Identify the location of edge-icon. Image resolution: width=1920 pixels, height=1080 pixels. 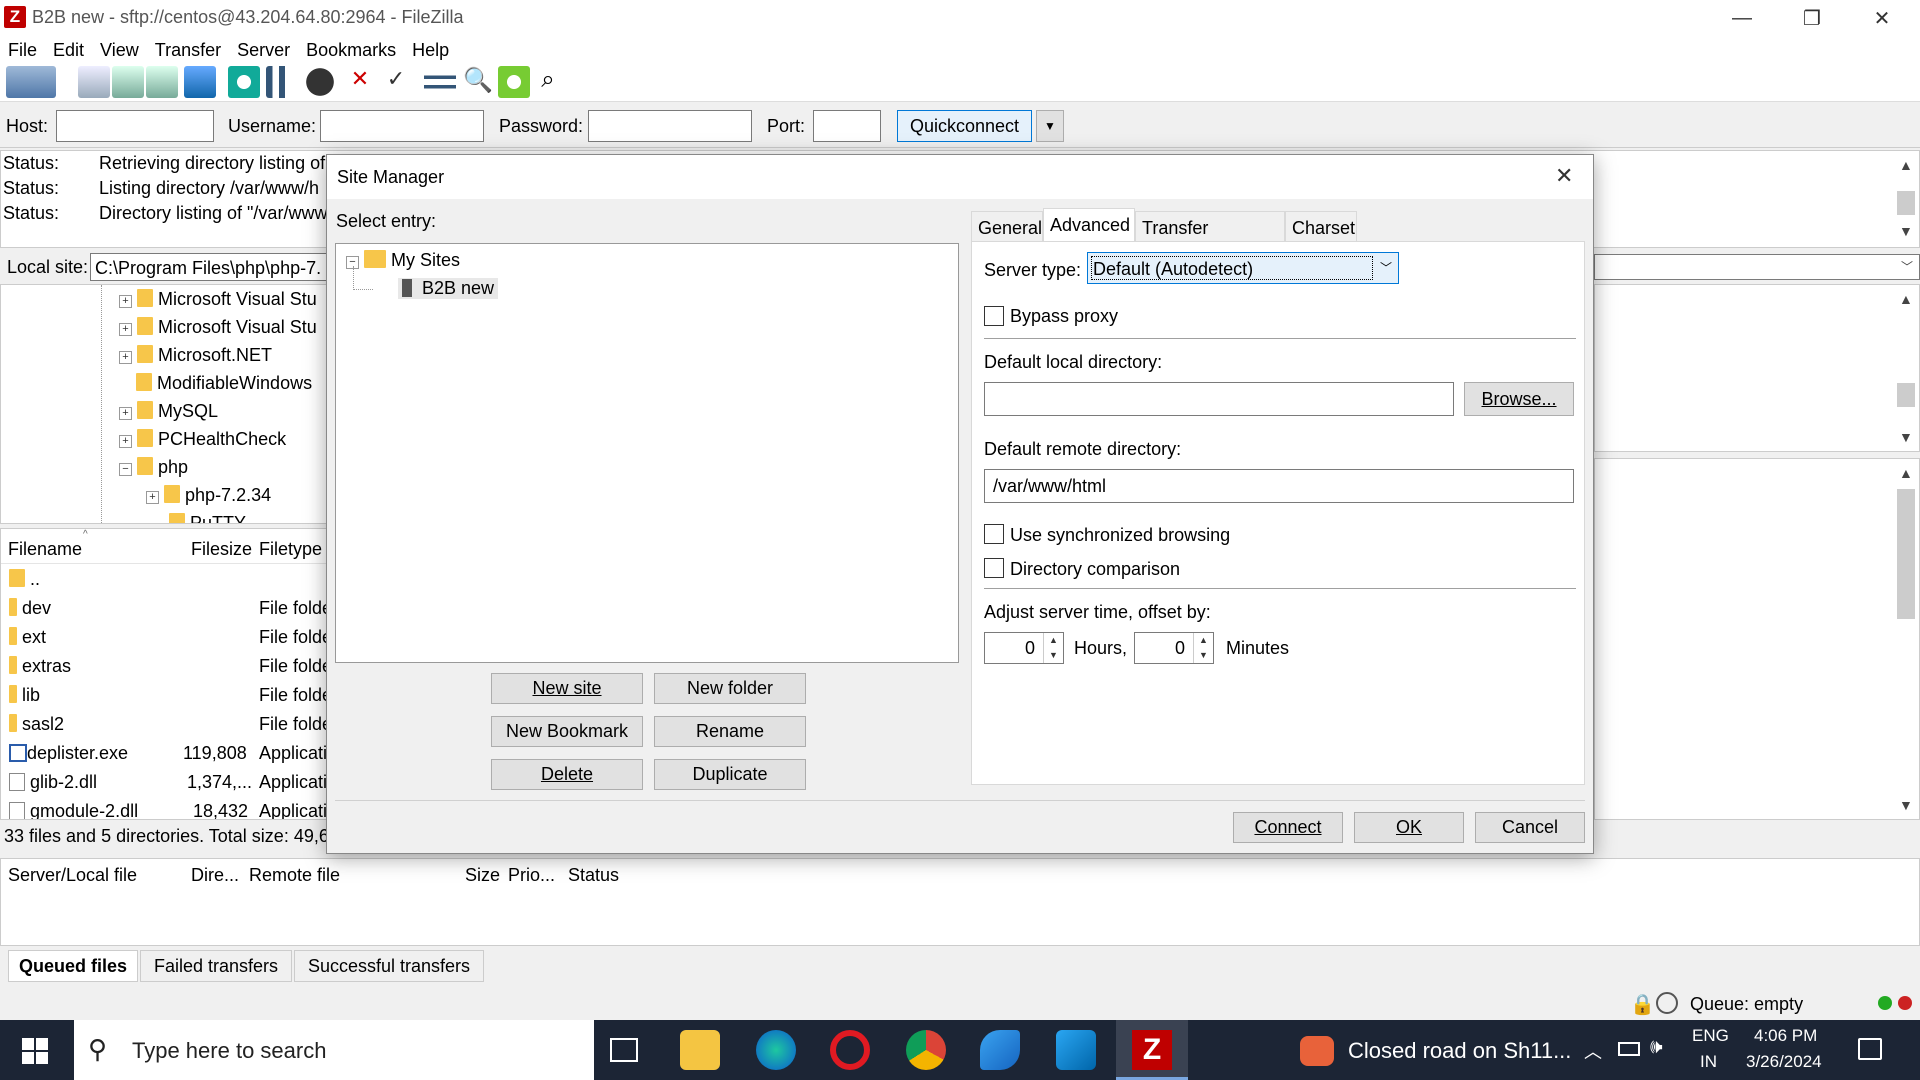
(776, 1050).